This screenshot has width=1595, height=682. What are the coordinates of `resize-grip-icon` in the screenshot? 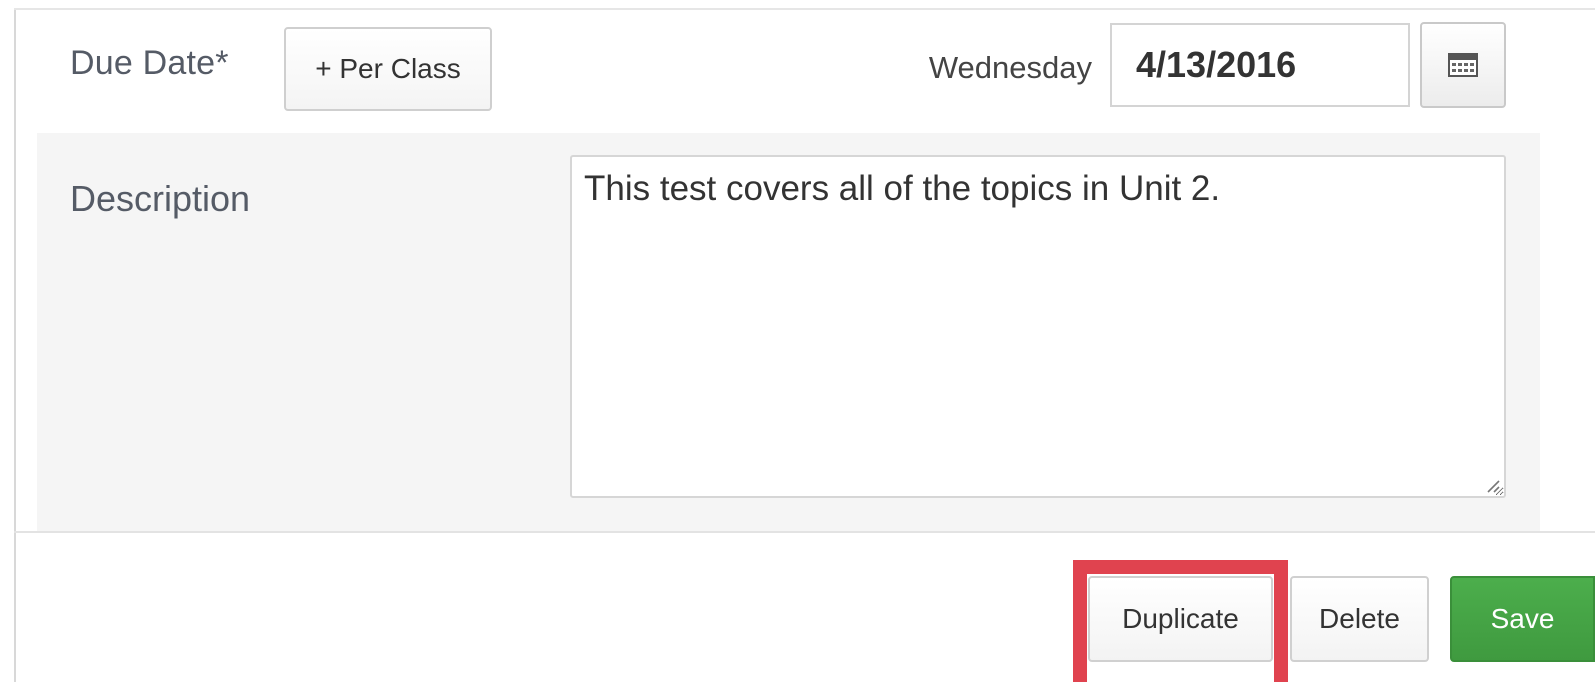 It's located at (1492, 485).